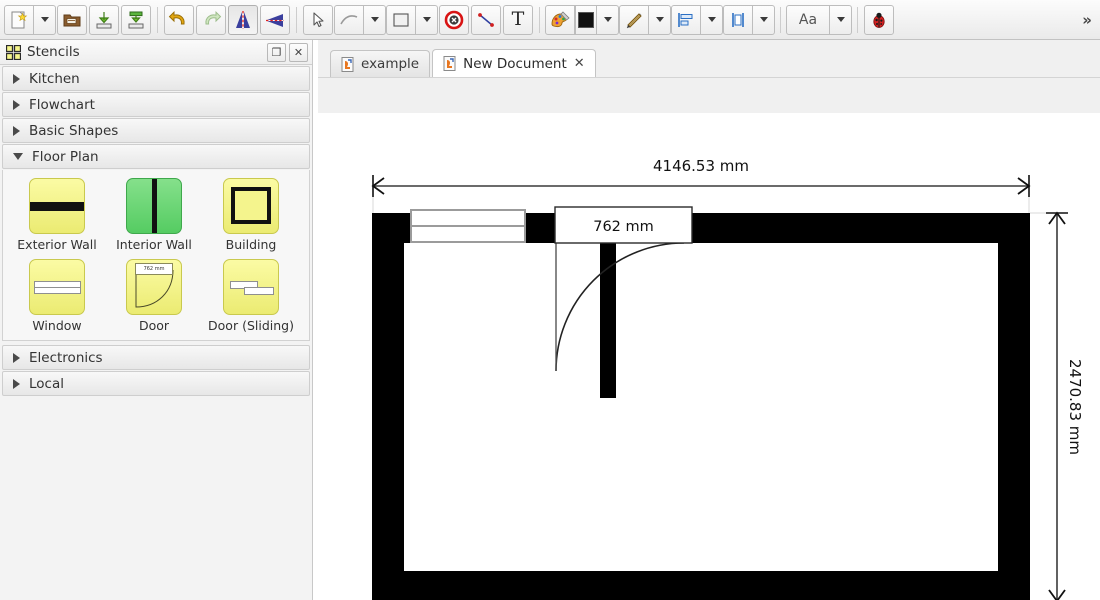 The width and height of the screenshot is (1100, 600). I want to click on fill-color-dropdown, so click(608, 19).